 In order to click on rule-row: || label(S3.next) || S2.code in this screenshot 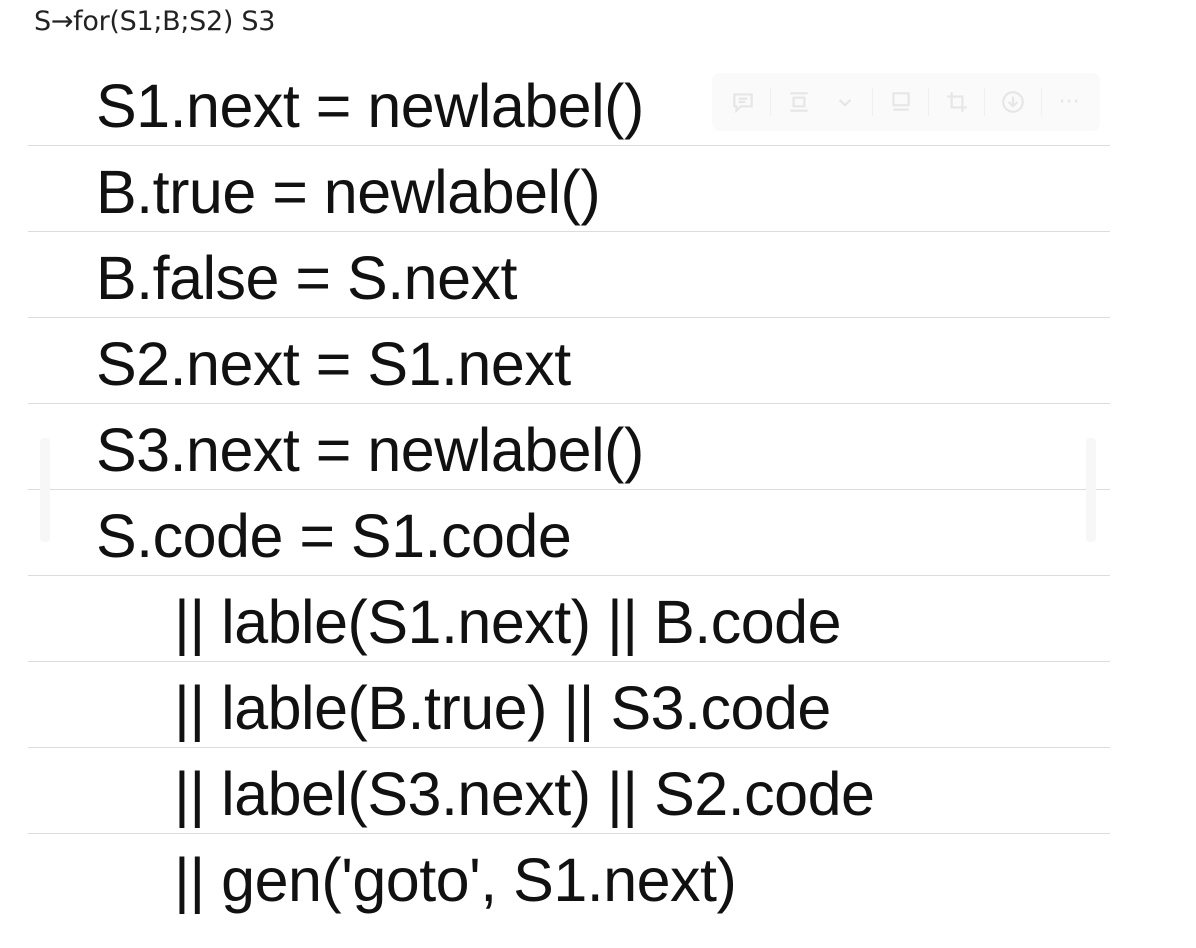, I will do `click(569, 791)`.